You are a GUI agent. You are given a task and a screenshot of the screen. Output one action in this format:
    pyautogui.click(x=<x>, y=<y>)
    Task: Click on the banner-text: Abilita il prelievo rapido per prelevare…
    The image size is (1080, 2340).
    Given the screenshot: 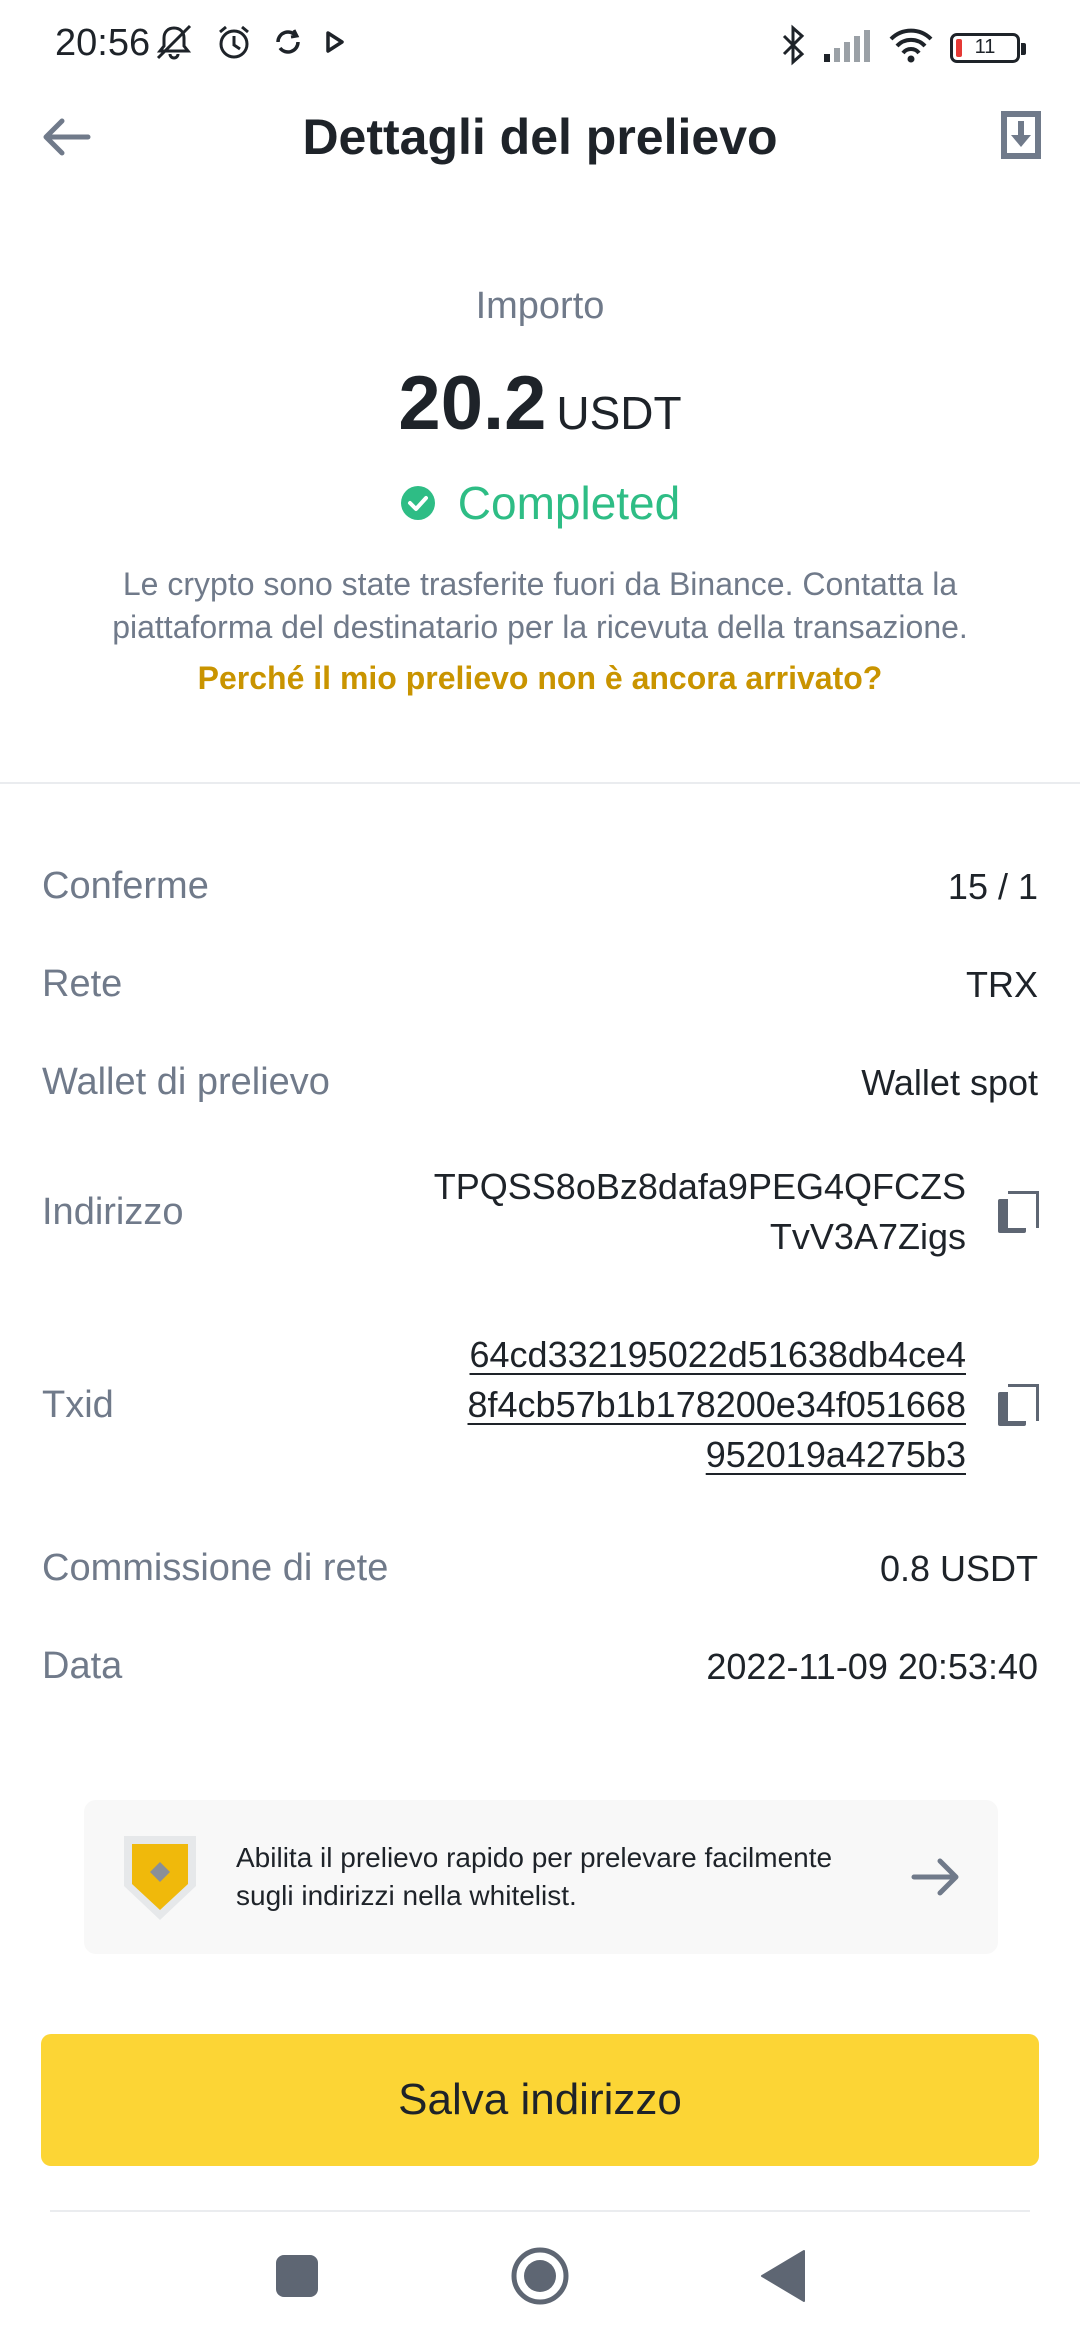 What is the action you would take?
    pyautogui.click(x=534, y=1876)
    